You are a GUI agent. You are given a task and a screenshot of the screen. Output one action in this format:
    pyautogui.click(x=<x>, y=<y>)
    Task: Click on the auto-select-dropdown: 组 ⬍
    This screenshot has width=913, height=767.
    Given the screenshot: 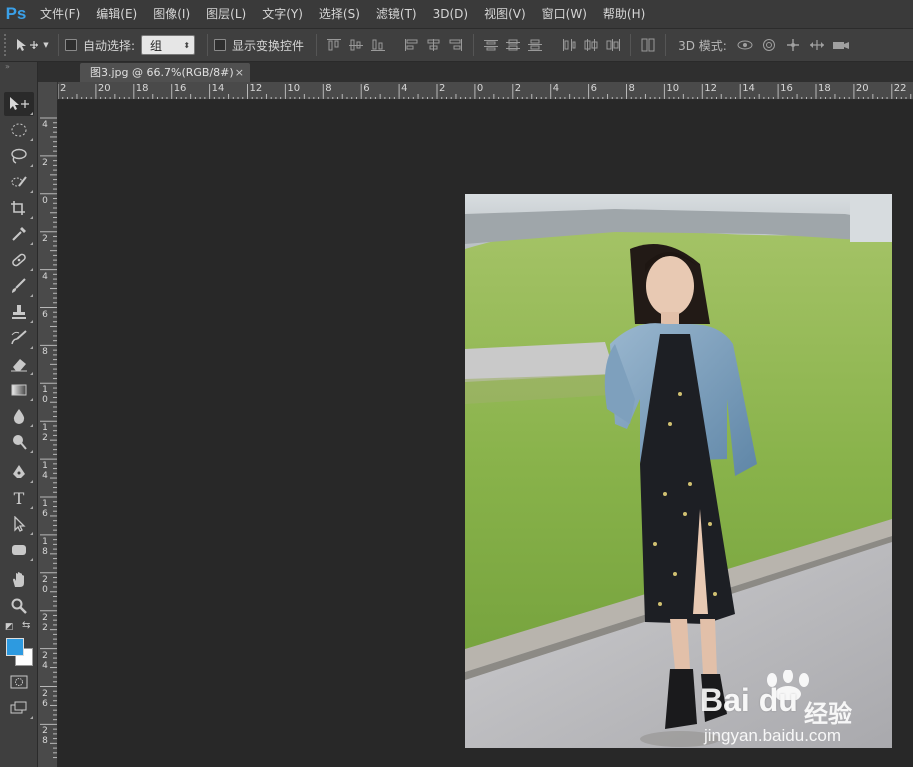 What is the action you would take?
    pyautogui.click(x=168, y=45)
    